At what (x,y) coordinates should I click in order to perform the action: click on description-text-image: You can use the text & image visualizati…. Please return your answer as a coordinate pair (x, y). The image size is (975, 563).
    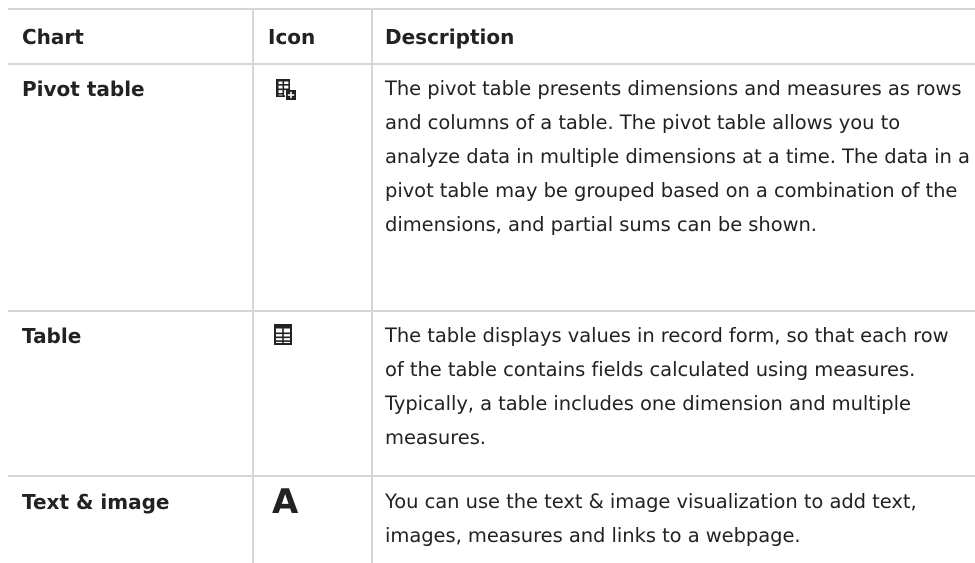
    Looking at the image, I should click on (651, 518).